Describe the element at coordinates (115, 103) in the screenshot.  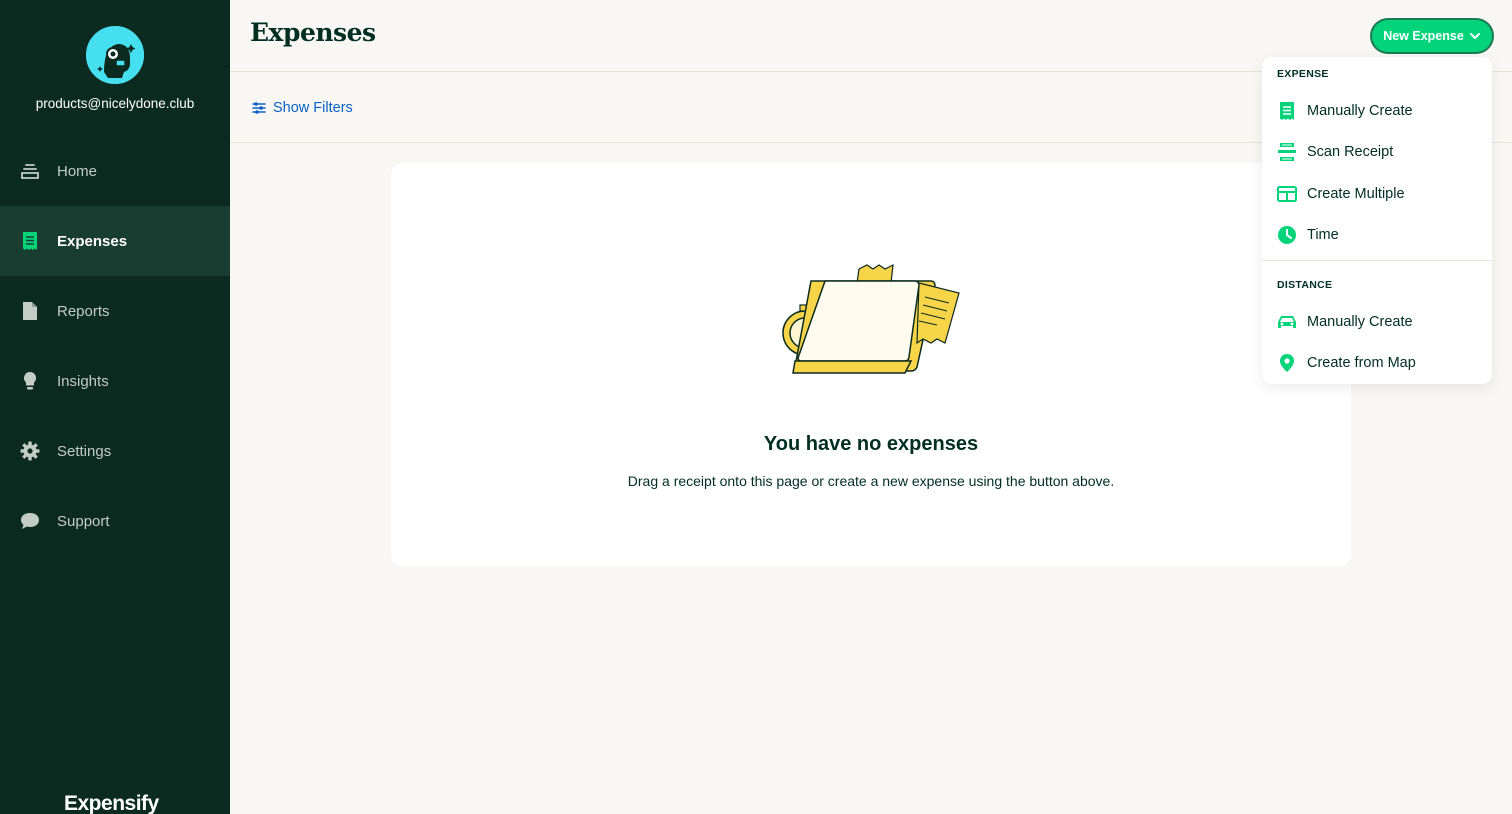
I see `user-email: products@nicelydone.club` at that location.